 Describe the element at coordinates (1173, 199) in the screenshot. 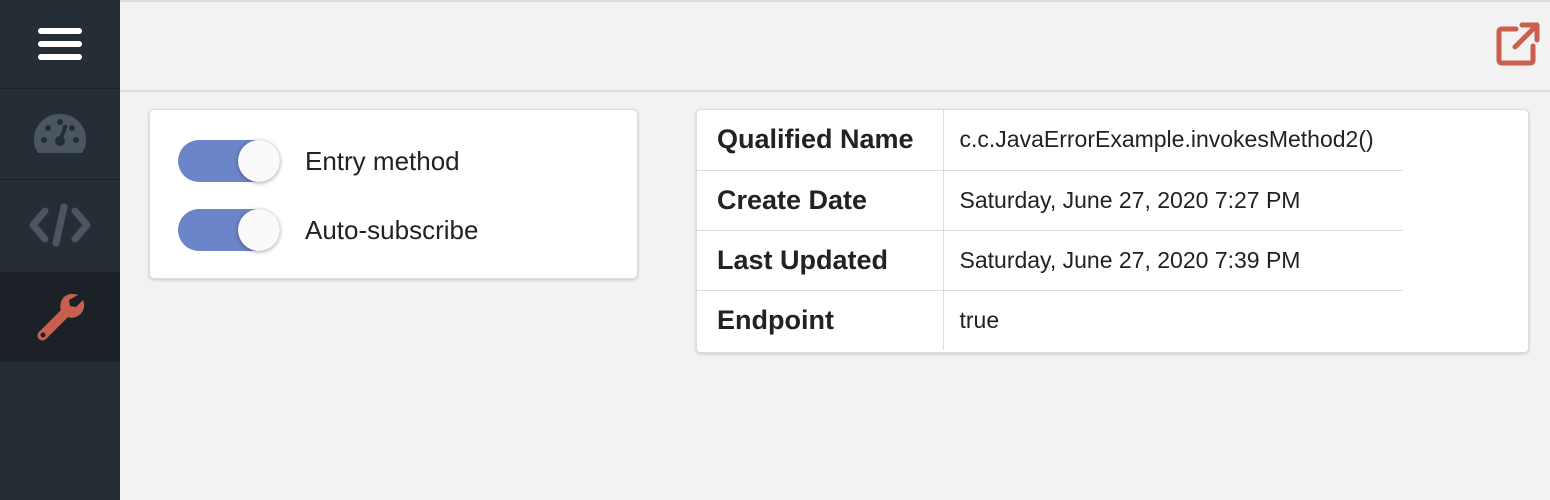

I see `create-date-value: Saturday, June 27, 2020 7:27 PM` at that location.